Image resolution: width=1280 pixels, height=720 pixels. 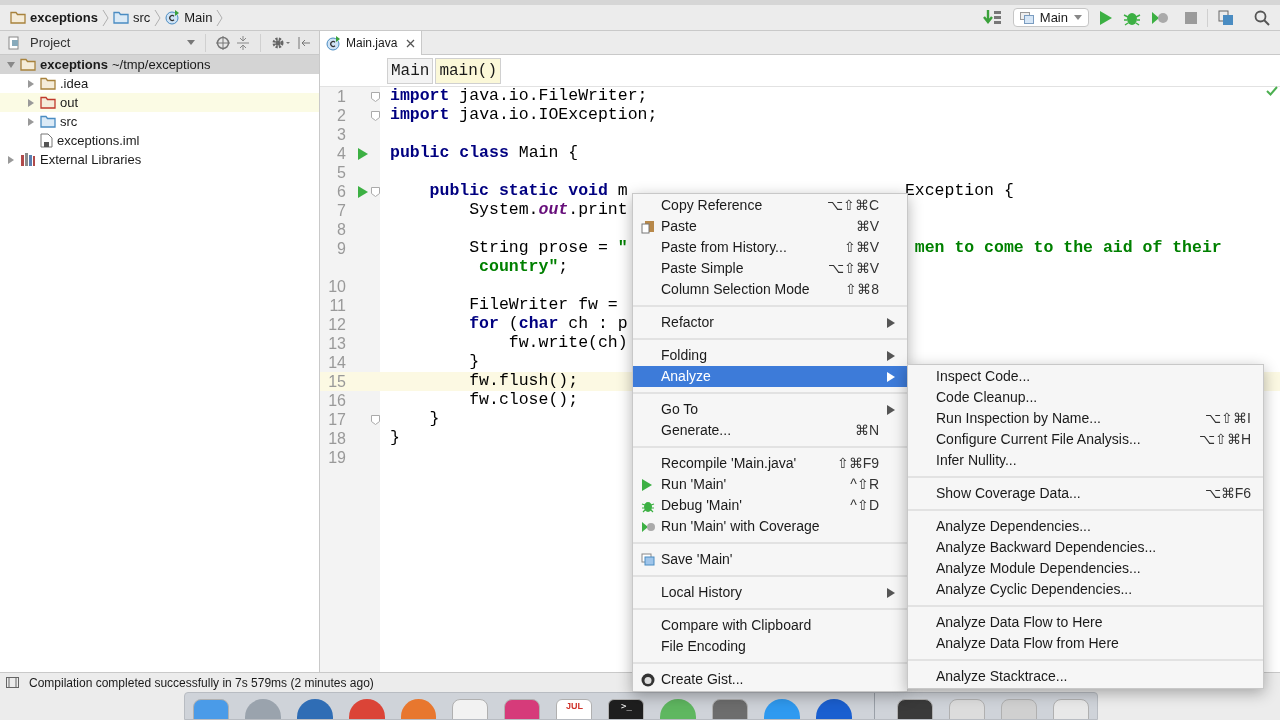 I want to click on breadcrumb-item: src, so click(x=137, y=17).